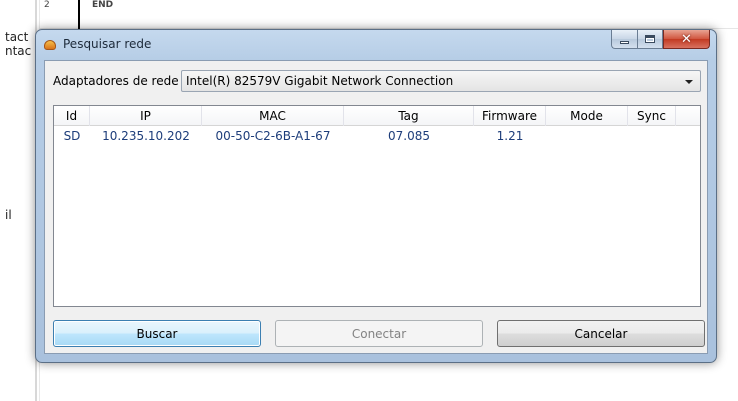 The image size is (738, 401). I want to click on background-text-fragment: ntac, so click(18, 51).